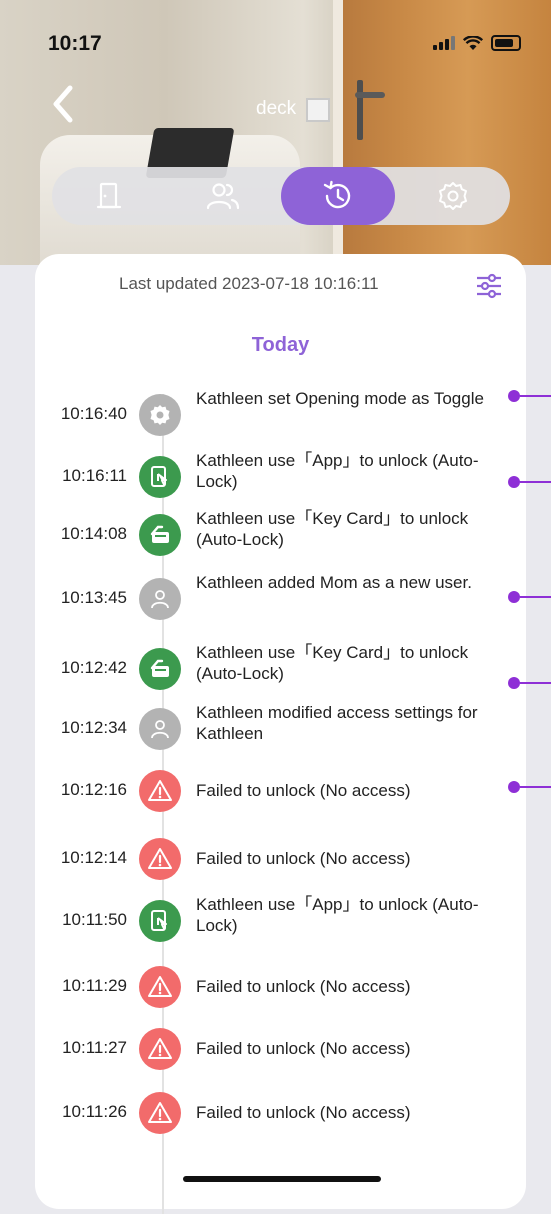  I want to click on event-time: 10:11:29, so click(94, 985).